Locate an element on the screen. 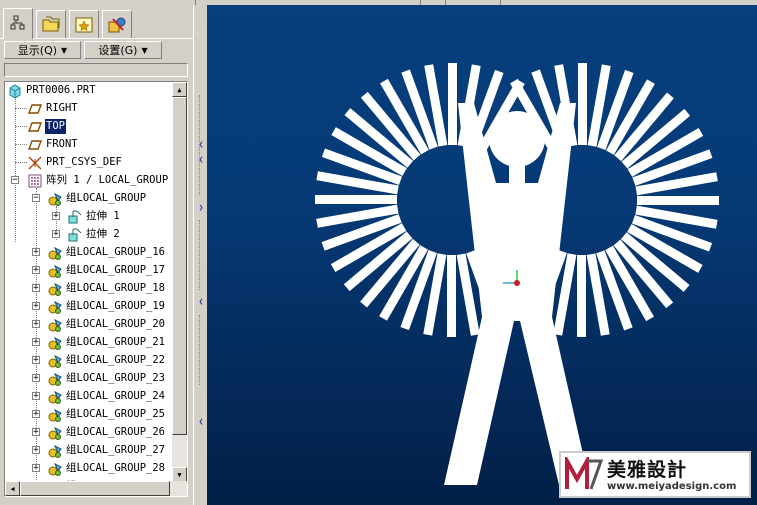 The image size is (757, 505). tree-vertical-scrollbar: ▲ ▼ is located at coordinates (179, 282).